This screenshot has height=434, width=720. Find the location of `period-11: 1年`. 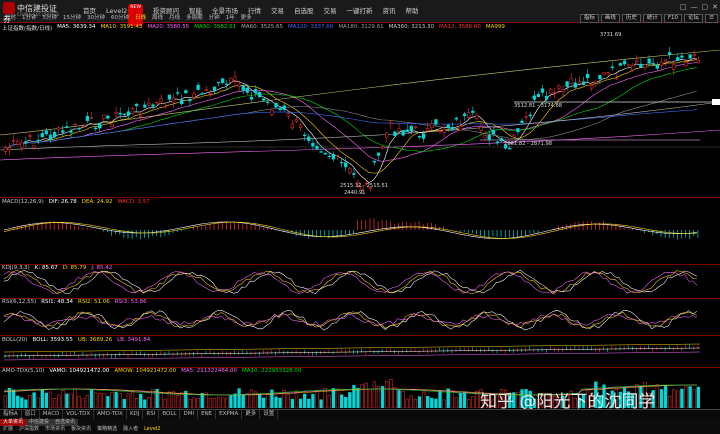

period-11: 1年 is located at coordinates (230, 18).